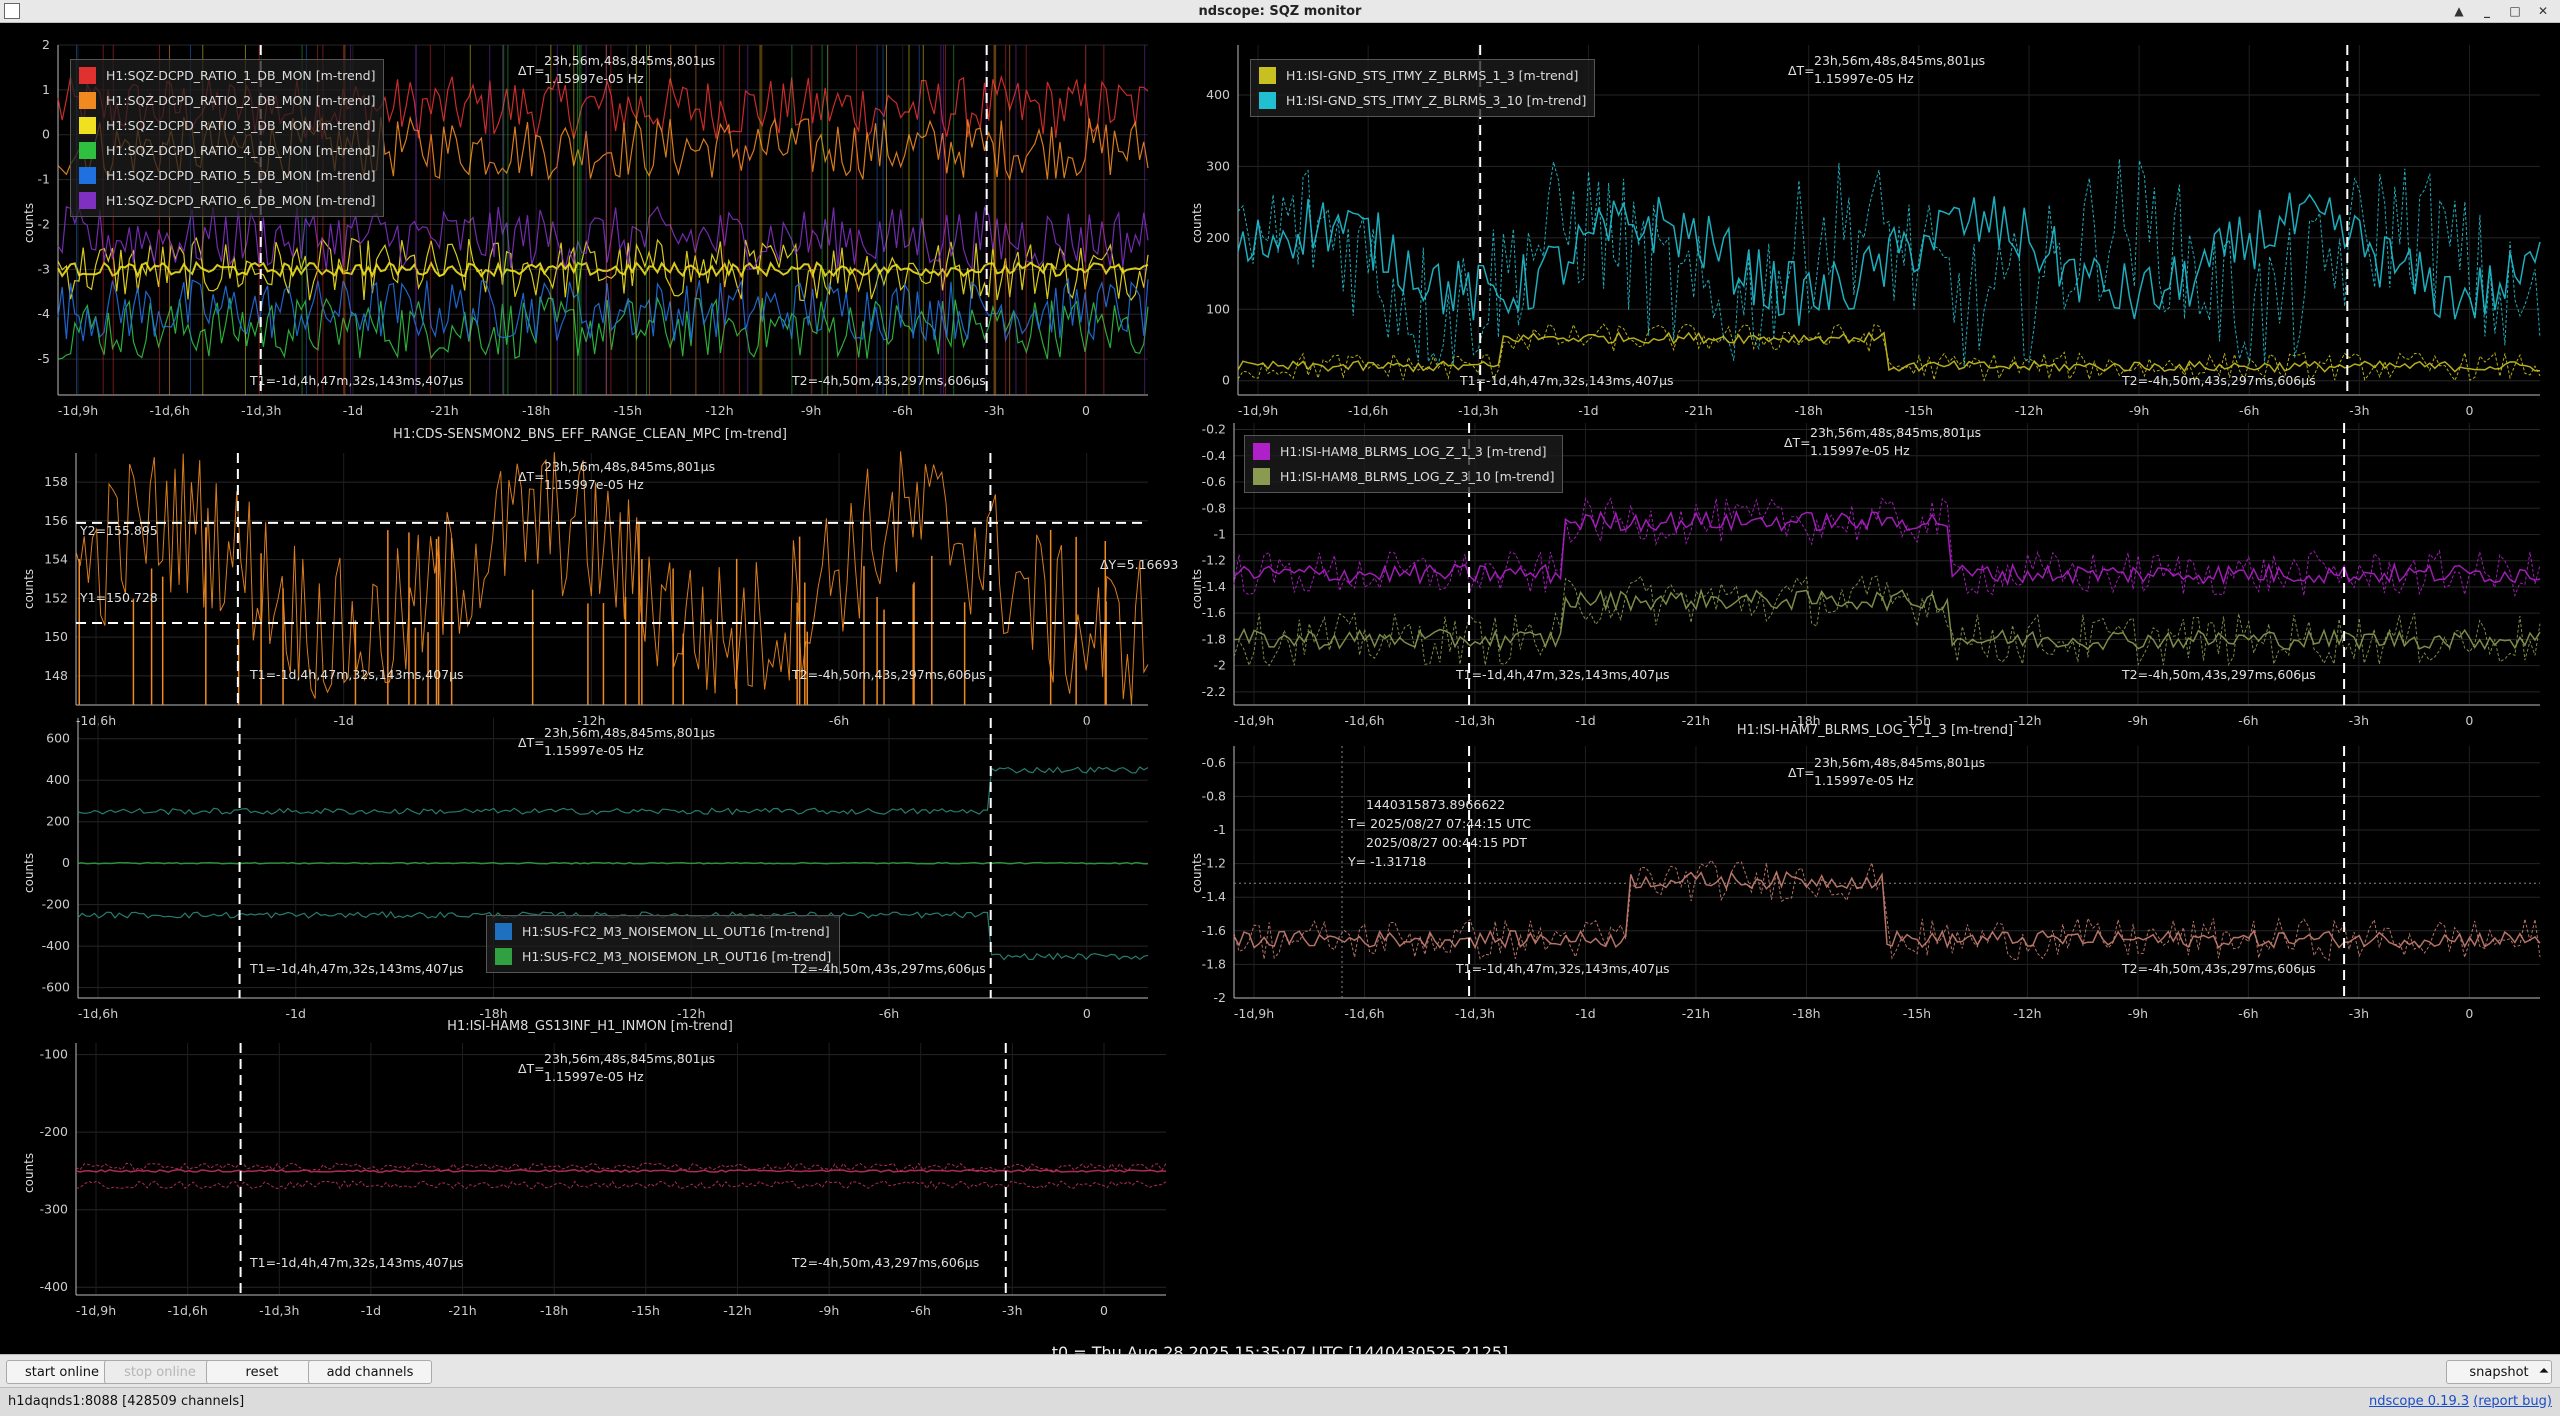 This screenshot has height=1416, width=2560. I want to click on y-tick-label: -1.4, so click(1214, 896).